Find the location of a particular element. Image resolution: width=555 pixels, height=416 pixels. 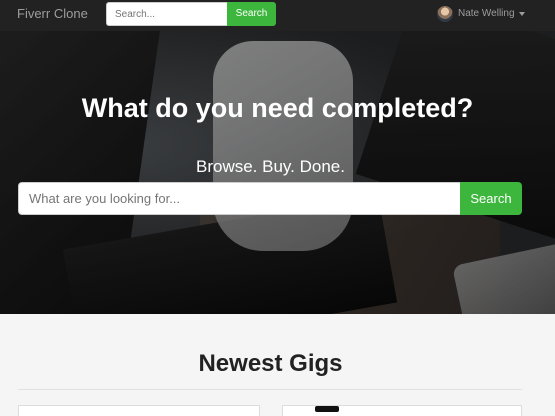

caret-down-icon is located at coordinates (521, 14).